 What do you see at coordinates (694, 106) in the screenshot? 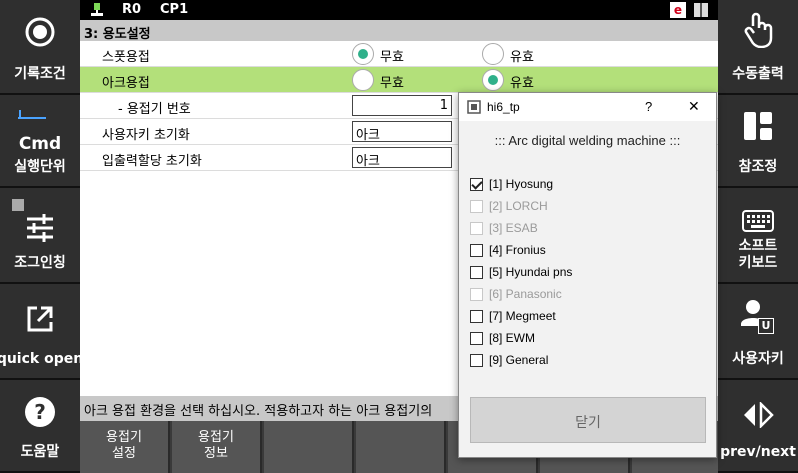
I see `dialog-close-icon: ✕` at bounding box center [694, 106].